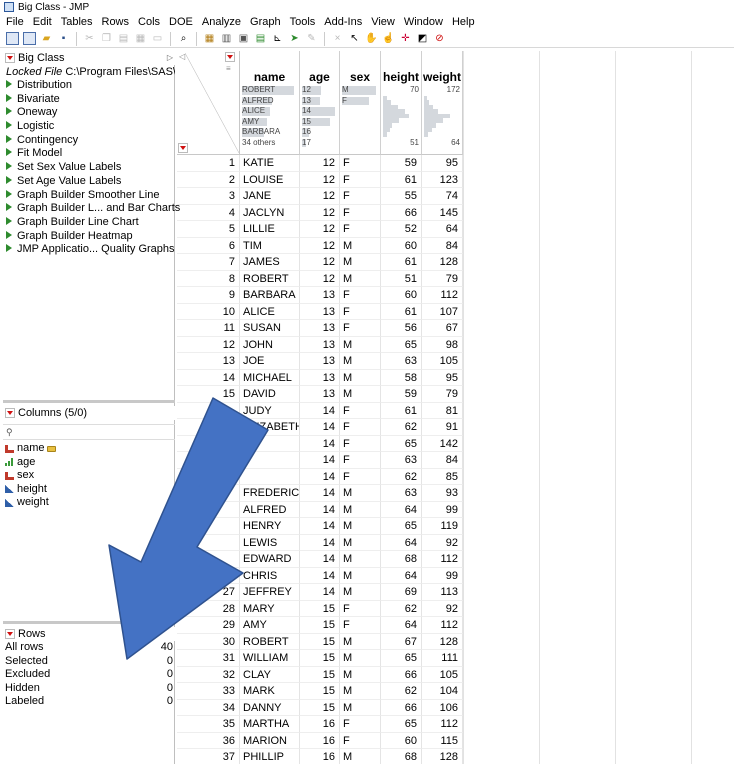 The height and width of the screenshot is (764, 734). What do you see at coordinates (208, 724) in the screenshot?
I see `row-number: 35` at bounding box center [208, 724].